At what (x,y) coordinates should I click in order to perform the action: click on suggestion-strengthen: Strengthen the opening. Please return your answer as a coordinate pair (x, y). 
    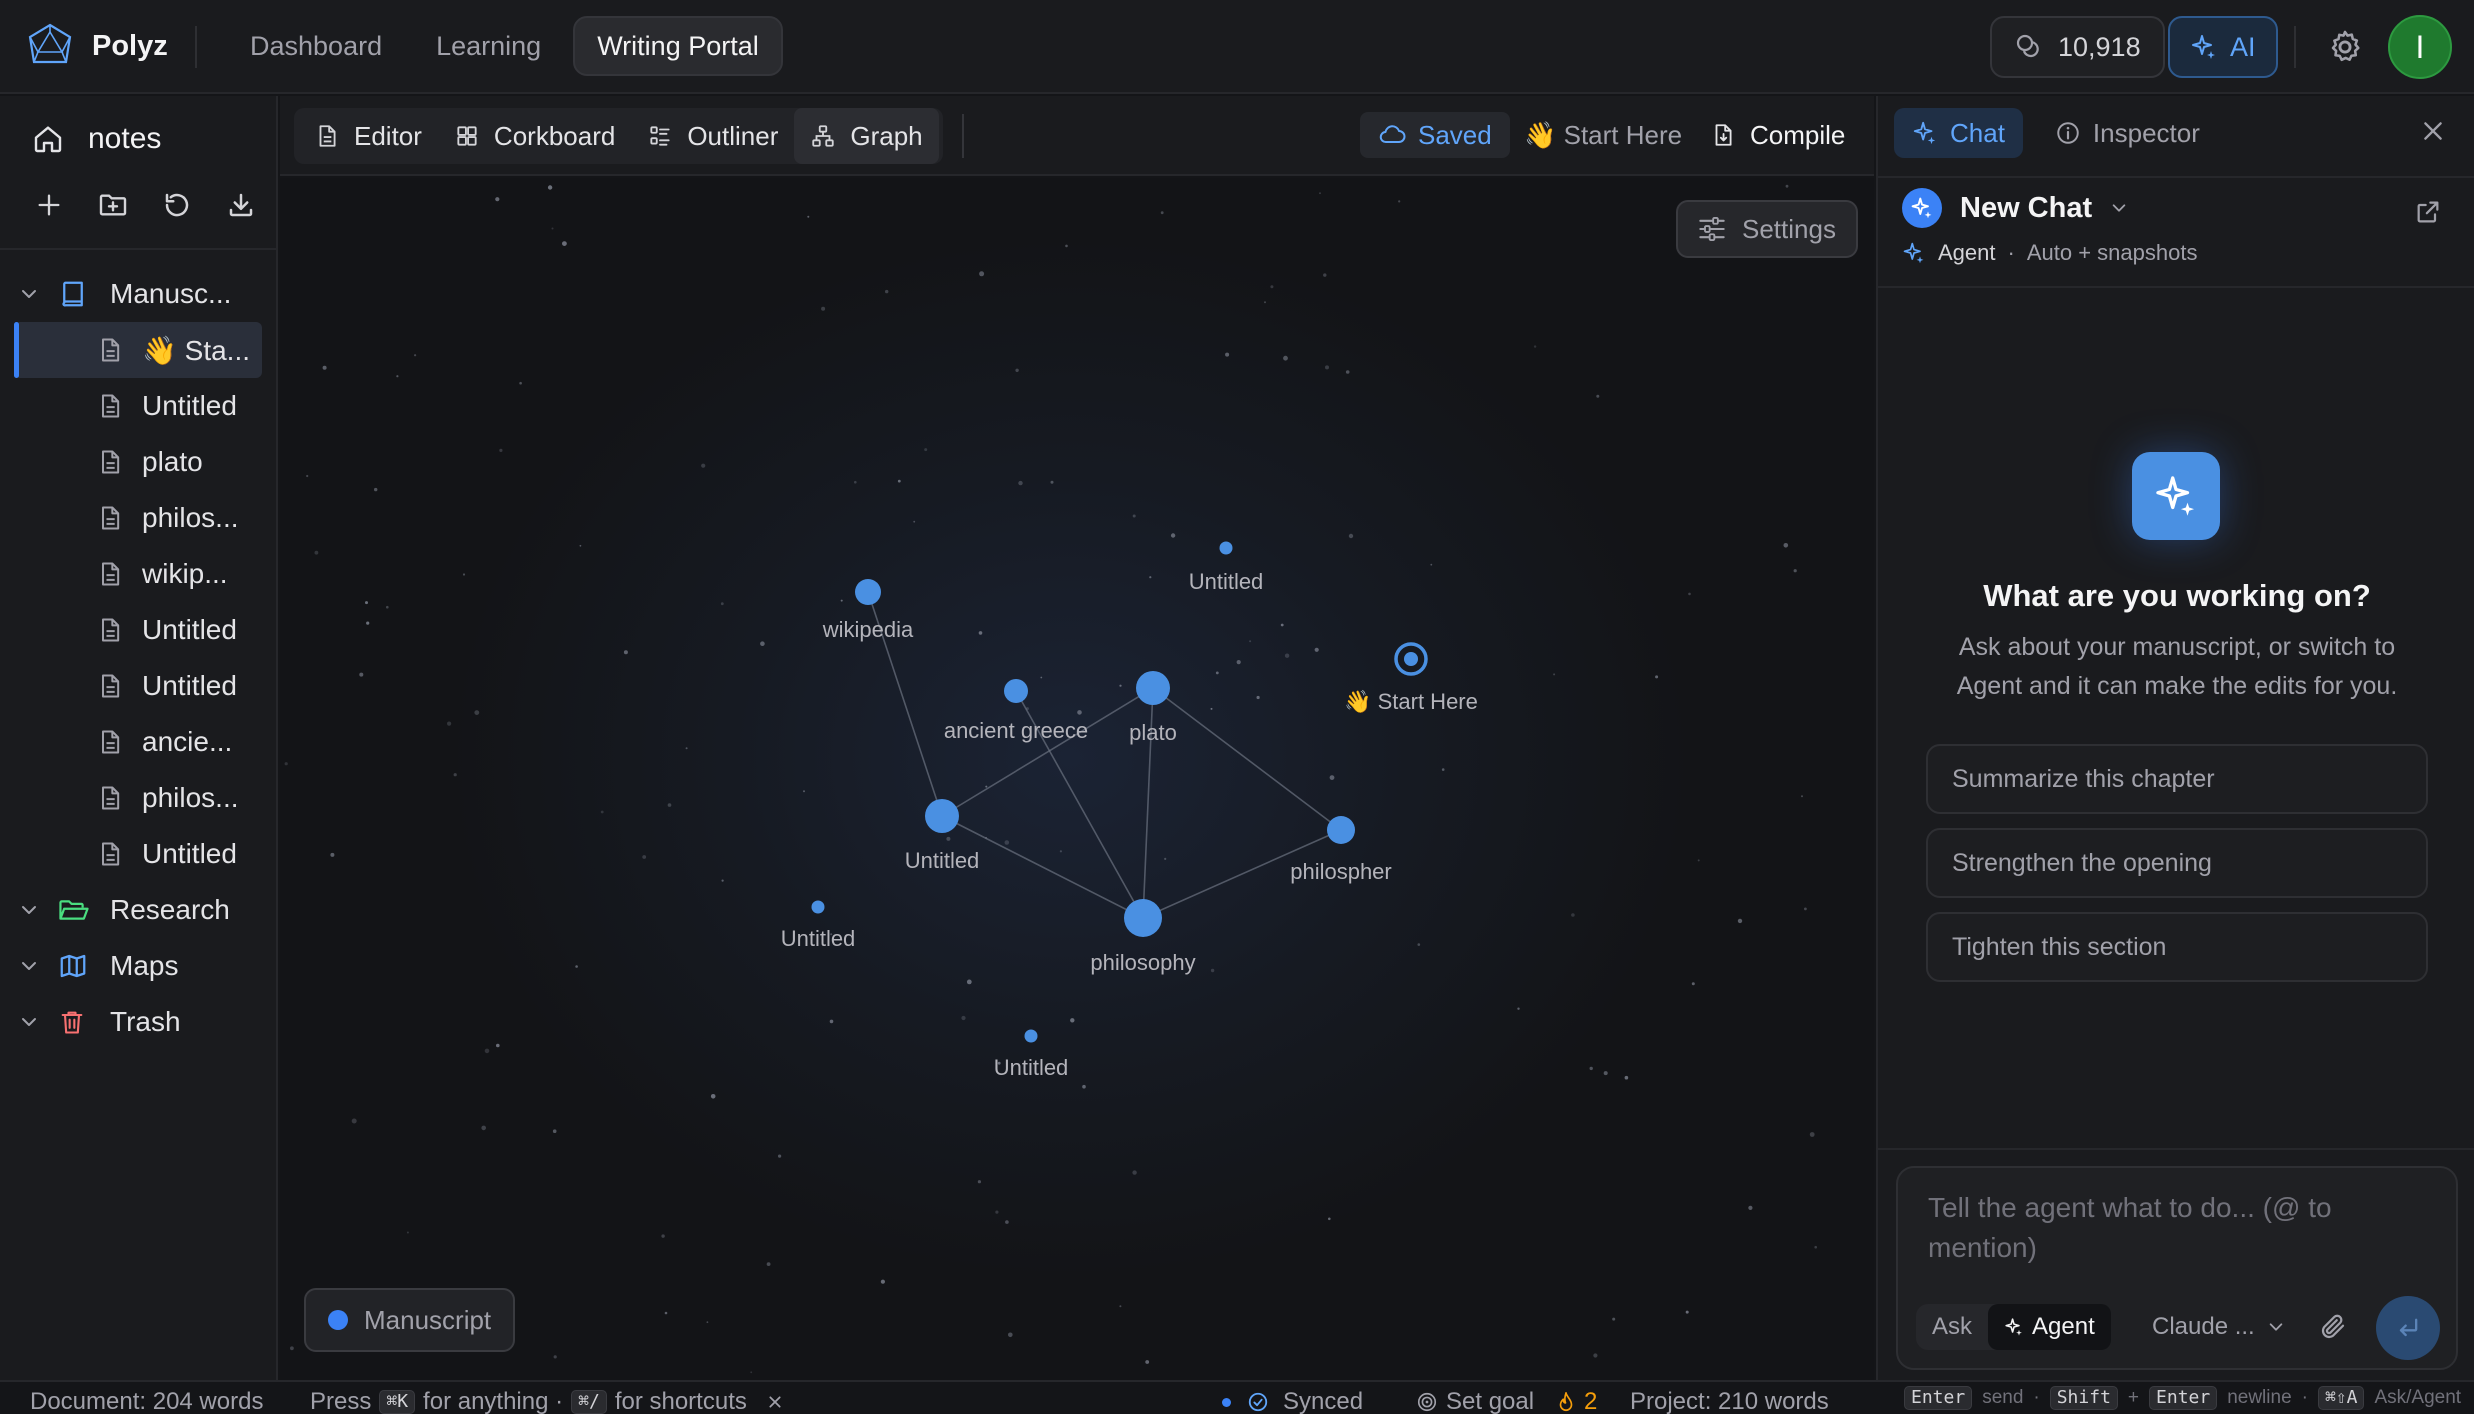
    Looking at the image, I should click on (2177, 863).